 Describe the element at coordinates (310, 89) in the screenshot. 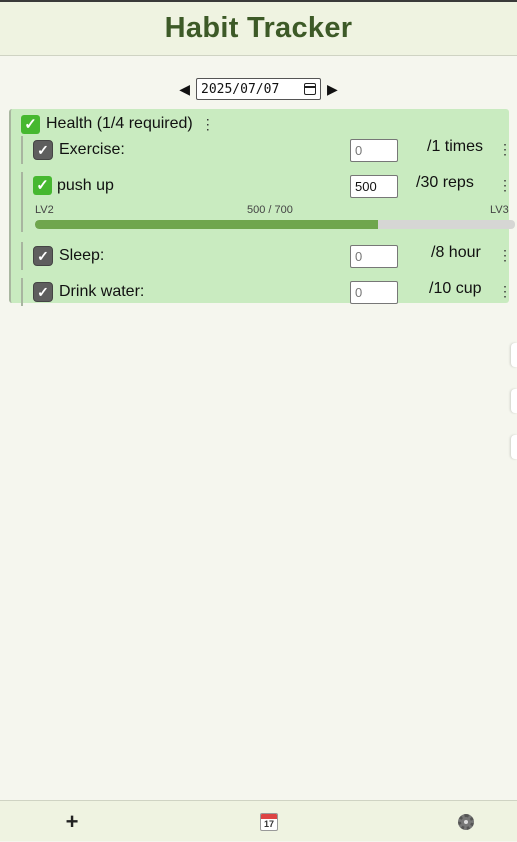

I see `calendar-picker-icon` at that location.